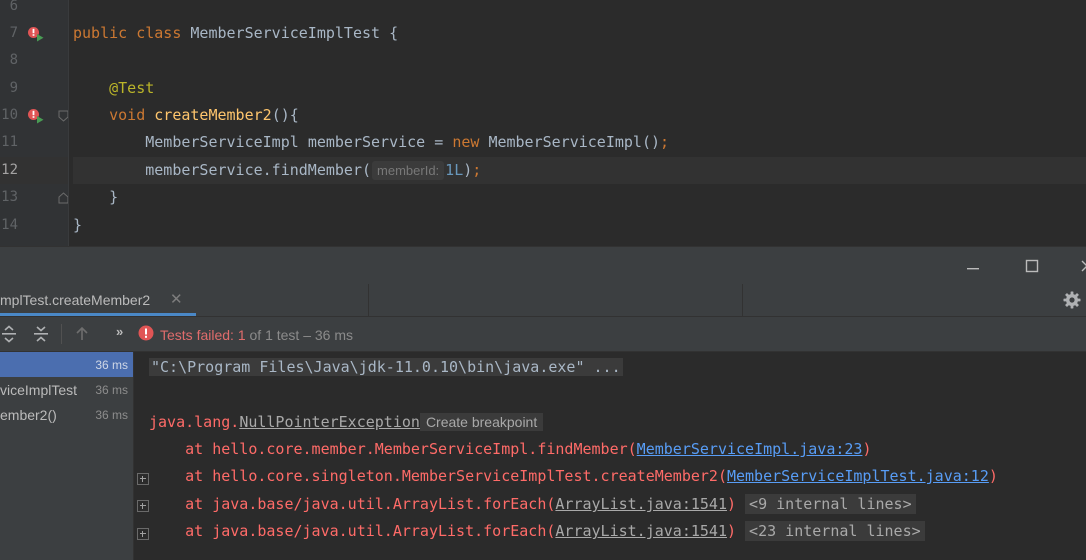 The width and height of the screenshot is (1086, 560). Describe the element at coordinates (454, 170) in the screenshot. I see `number-literal: 1L` at that location.